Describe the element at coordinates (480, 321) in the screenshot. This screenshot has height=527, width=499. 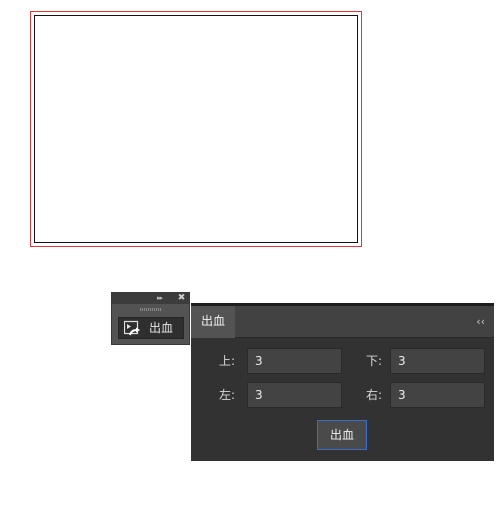
I see `double-chevron-left-icon: ‹‹` at that location.